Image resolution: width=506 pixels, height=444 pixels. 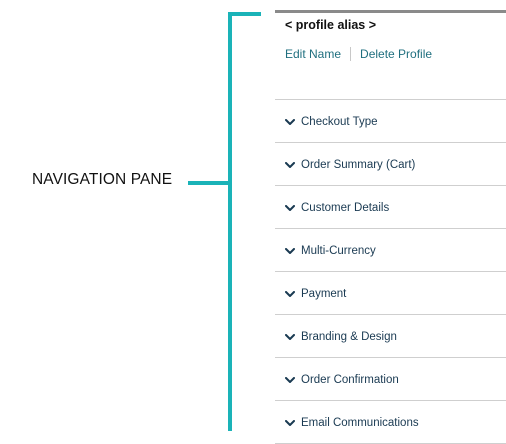 What do you see at coordinates (349, 337) in the screenshot?
I see `nav-section-label: Branding & Design` at bounding box center [349, 337].